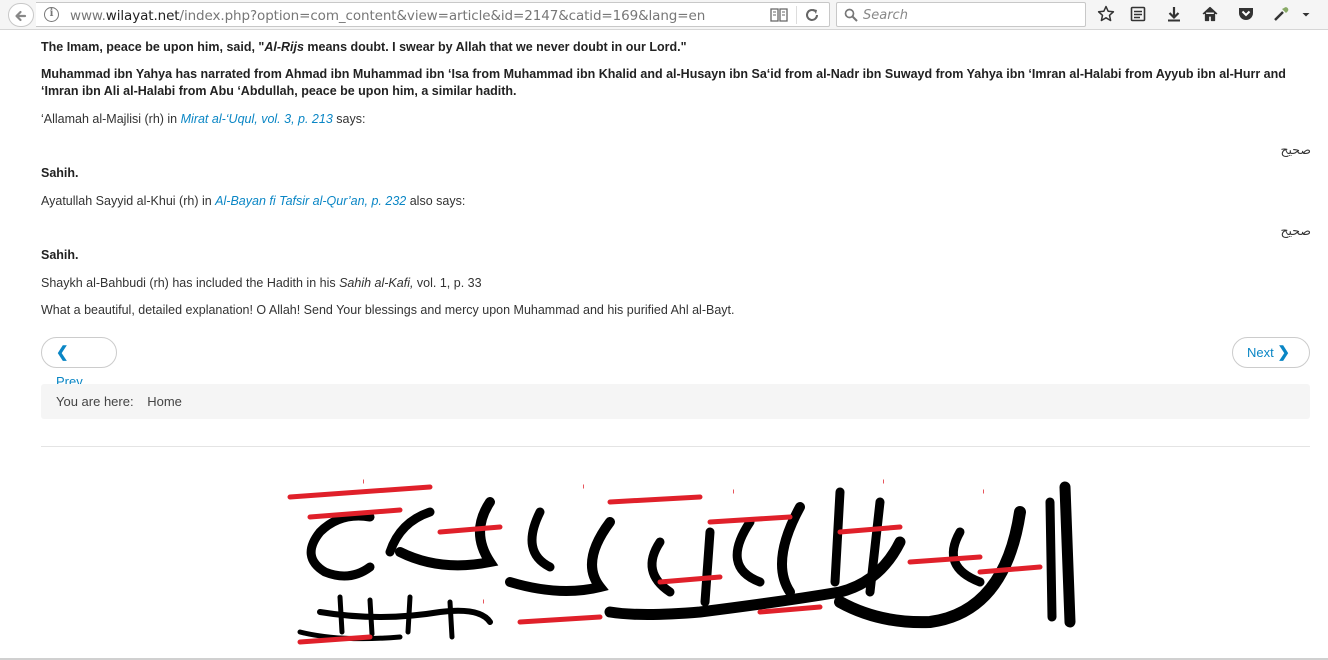 Image resolution: width=1328 pixels, height=660 pixels. I want to click on mirat-al-uqul-link: Mirat al-‘Uqul, vol. 3, p. 213, so click(257, 119).